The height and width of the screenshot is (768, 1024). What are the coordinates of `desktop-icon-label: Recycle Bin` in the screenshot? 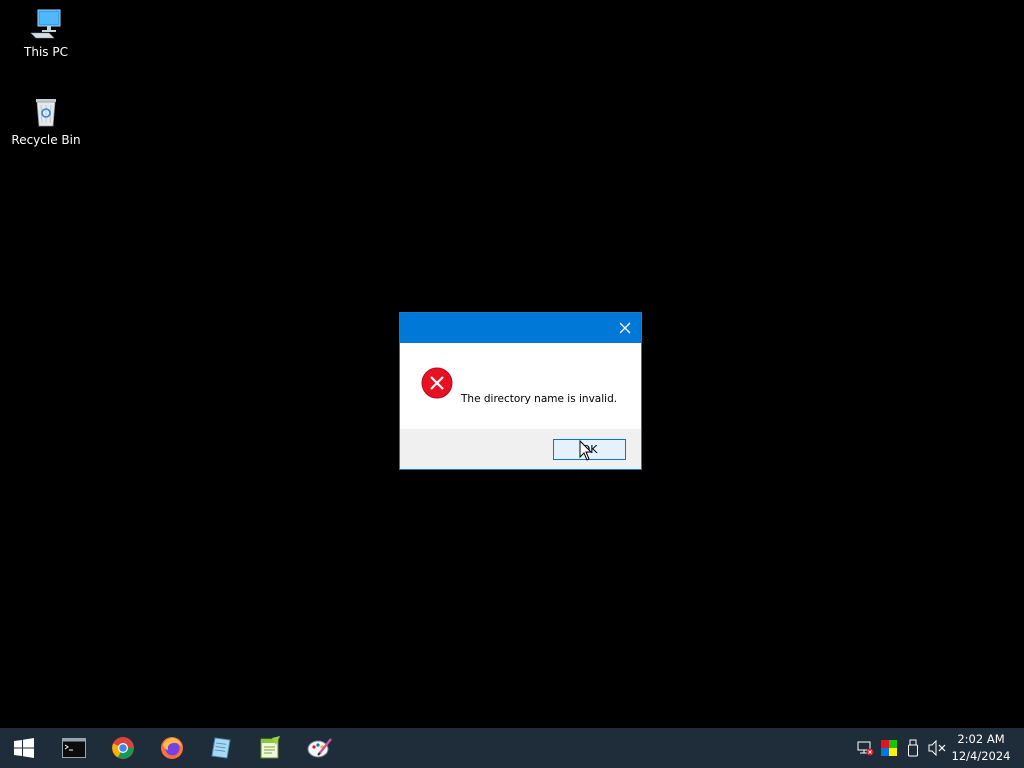 It's located at (46, 140).